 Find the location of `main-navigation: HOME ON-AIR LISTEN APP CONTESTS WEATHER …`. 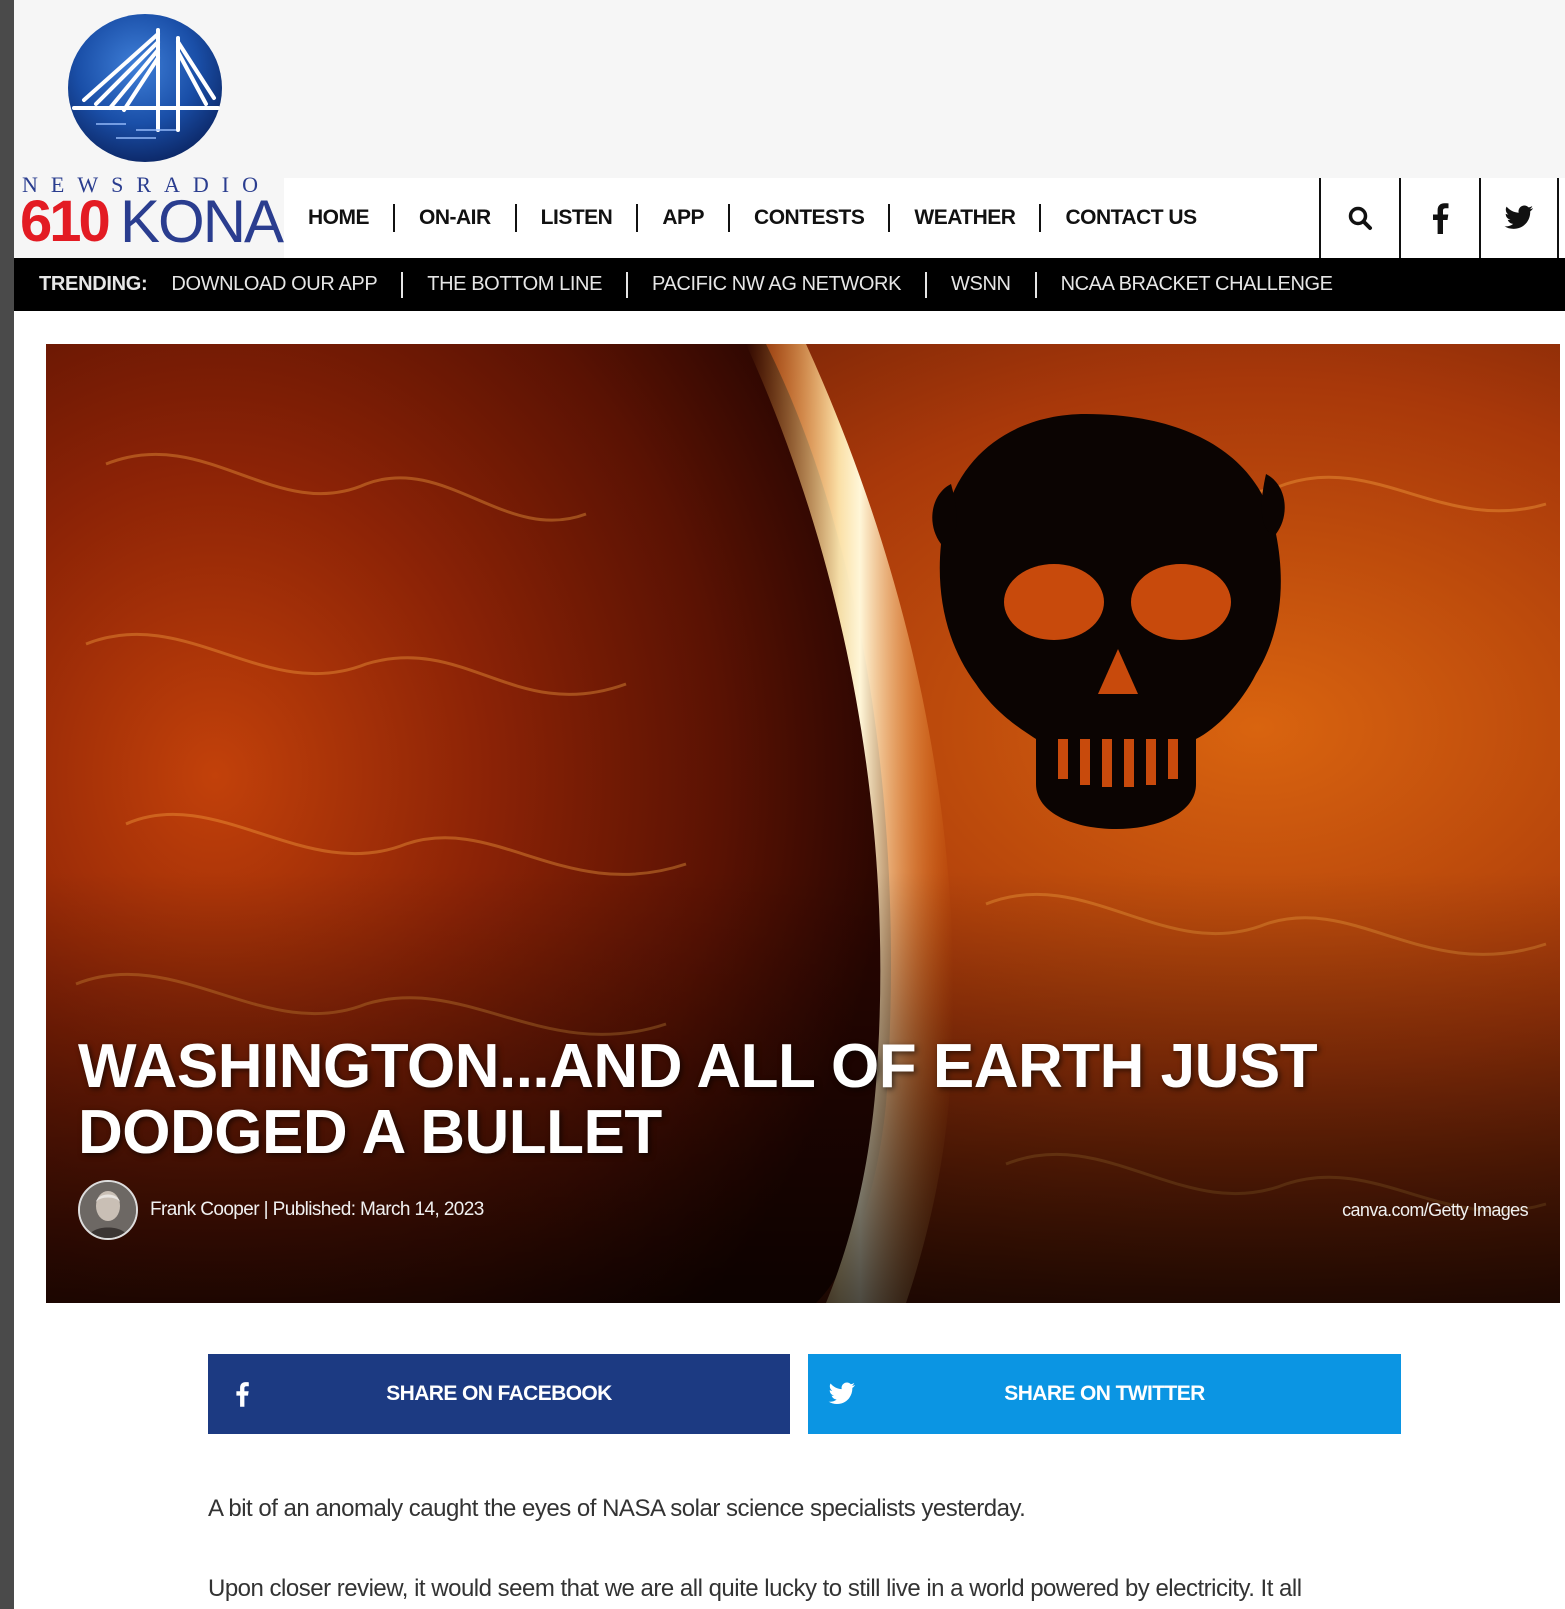

main-navigation: HOME ON-AIR LISTEN APP CONTESTS WEATHER … is located at coordinates (924, 218).